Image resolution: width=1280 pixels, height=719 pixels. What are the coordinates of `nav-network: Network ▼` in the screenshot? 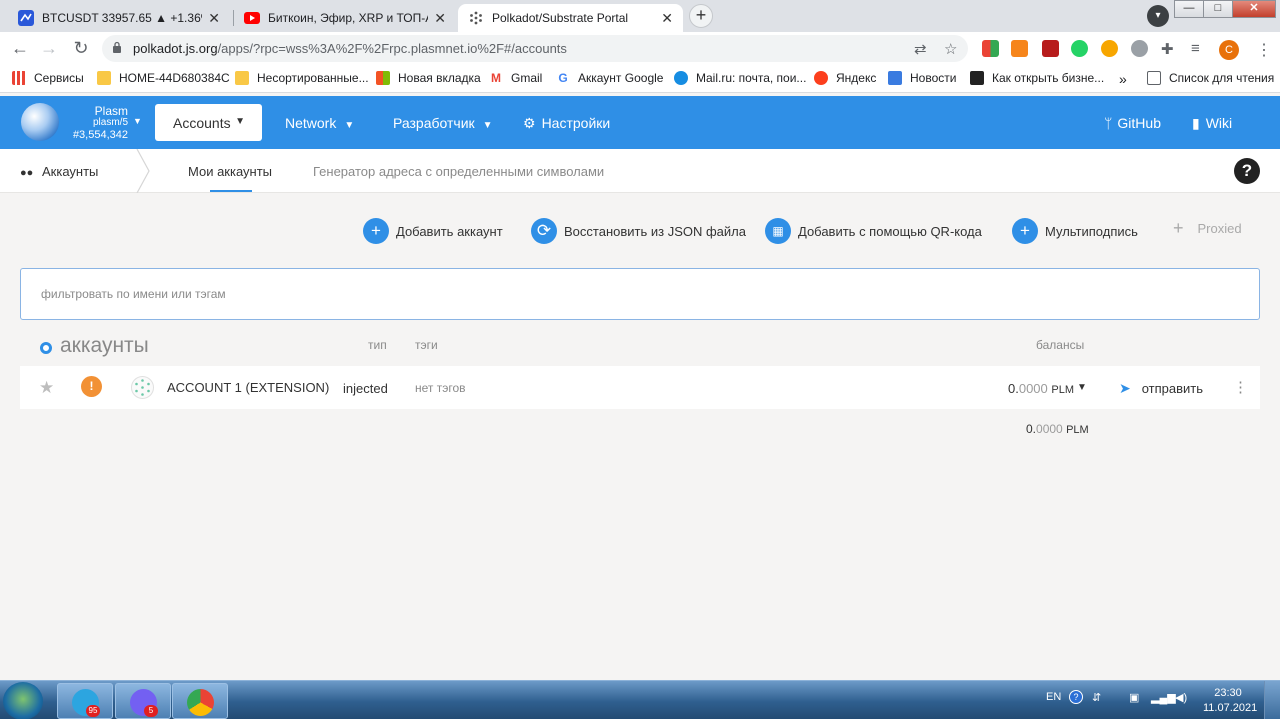 It's located at (319, 123).